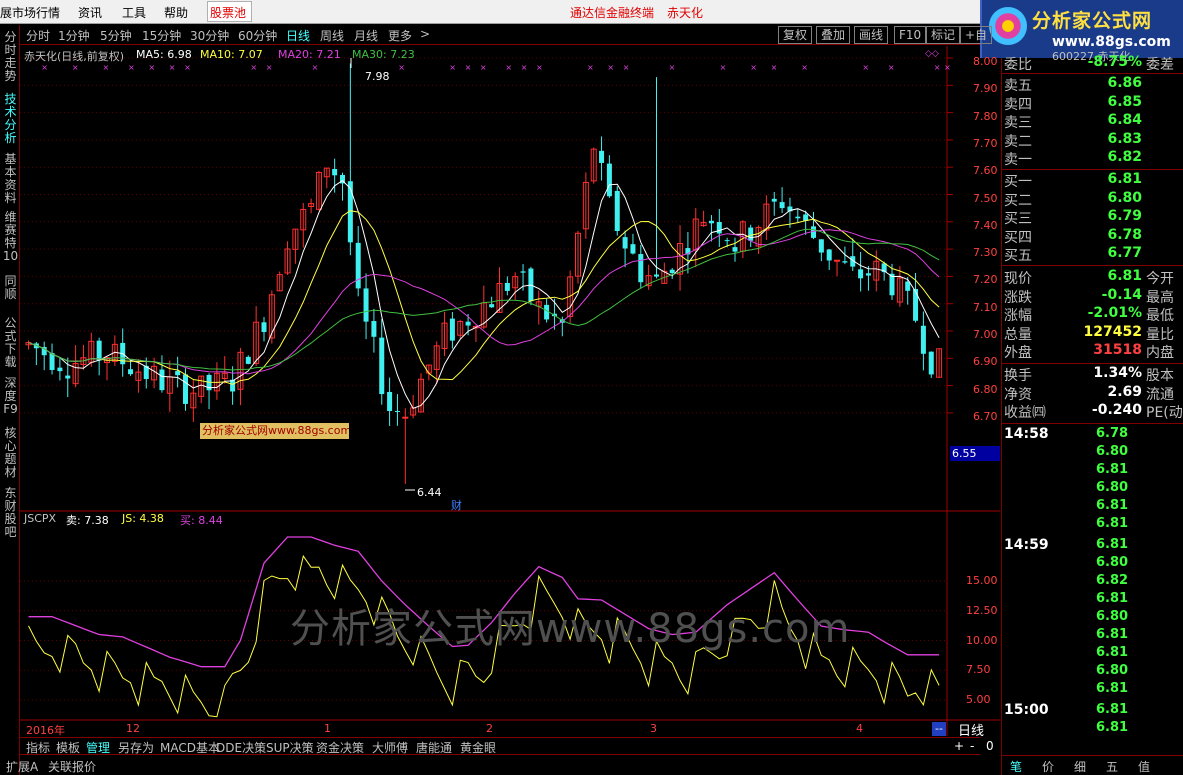 Image resolution: width=1183 pixels, height=775 pixels. Describe the element at coordinates (298, 35) in the screenshot. I see `period-daily: 日线` at that location.